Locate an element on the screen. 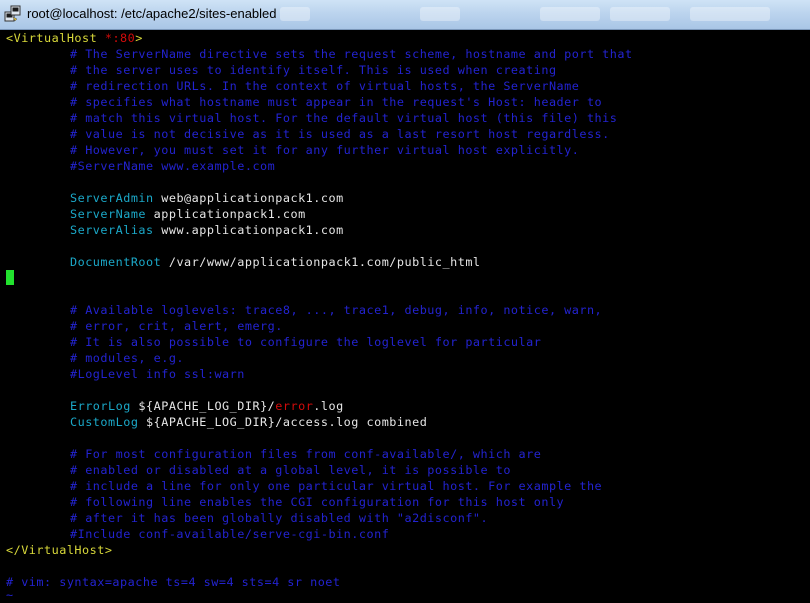 This screenshot has width=810, height=603. comment-line: #LogLevel info ssl:warn is located at coordinates (157, 374).